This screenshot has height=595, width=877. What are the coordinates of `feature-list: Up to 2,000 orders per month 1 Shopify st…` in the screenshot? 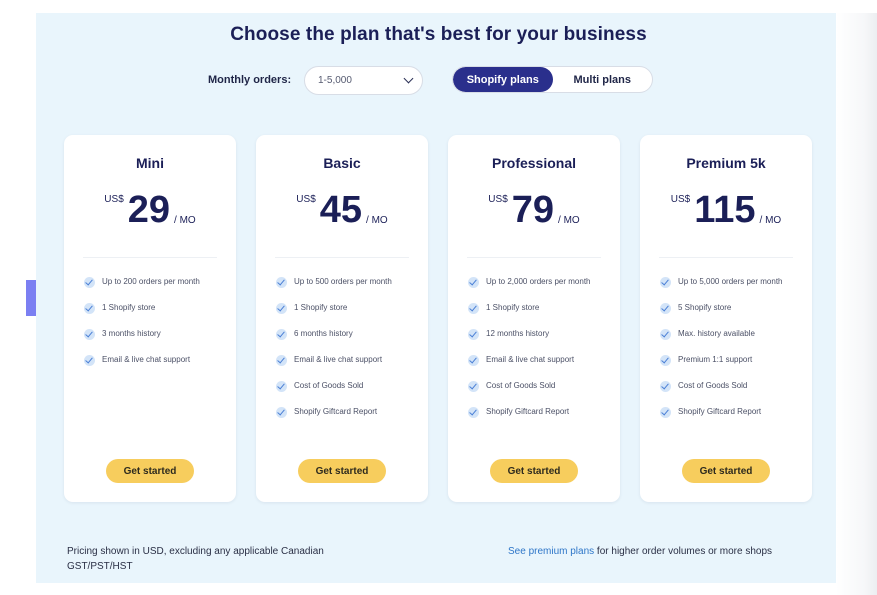 It's located at (538, 354).